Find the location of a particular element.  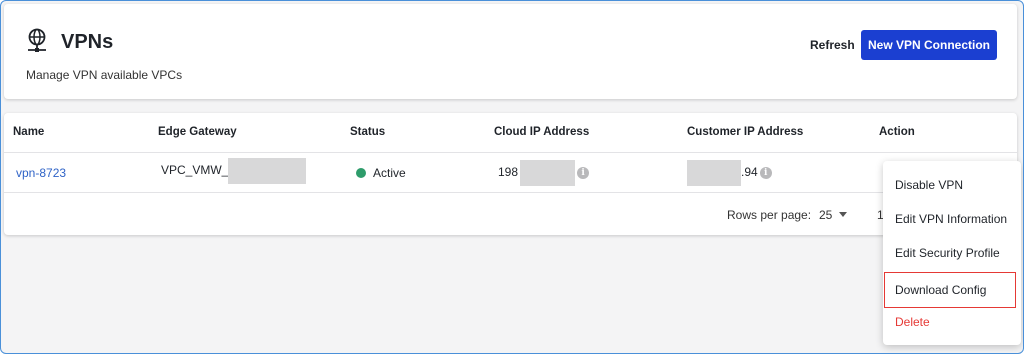

header-divider is located at coordinates (510, 152).